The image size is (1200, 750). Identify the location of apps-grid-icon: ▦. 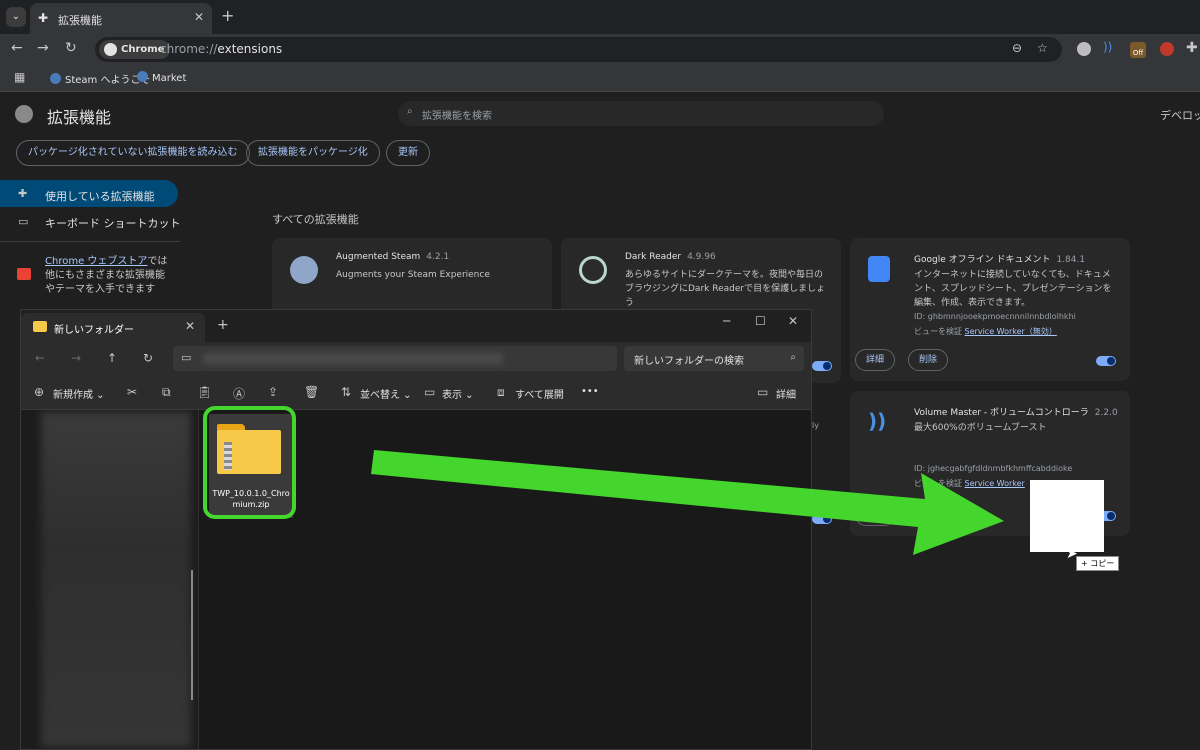
(19, 77).